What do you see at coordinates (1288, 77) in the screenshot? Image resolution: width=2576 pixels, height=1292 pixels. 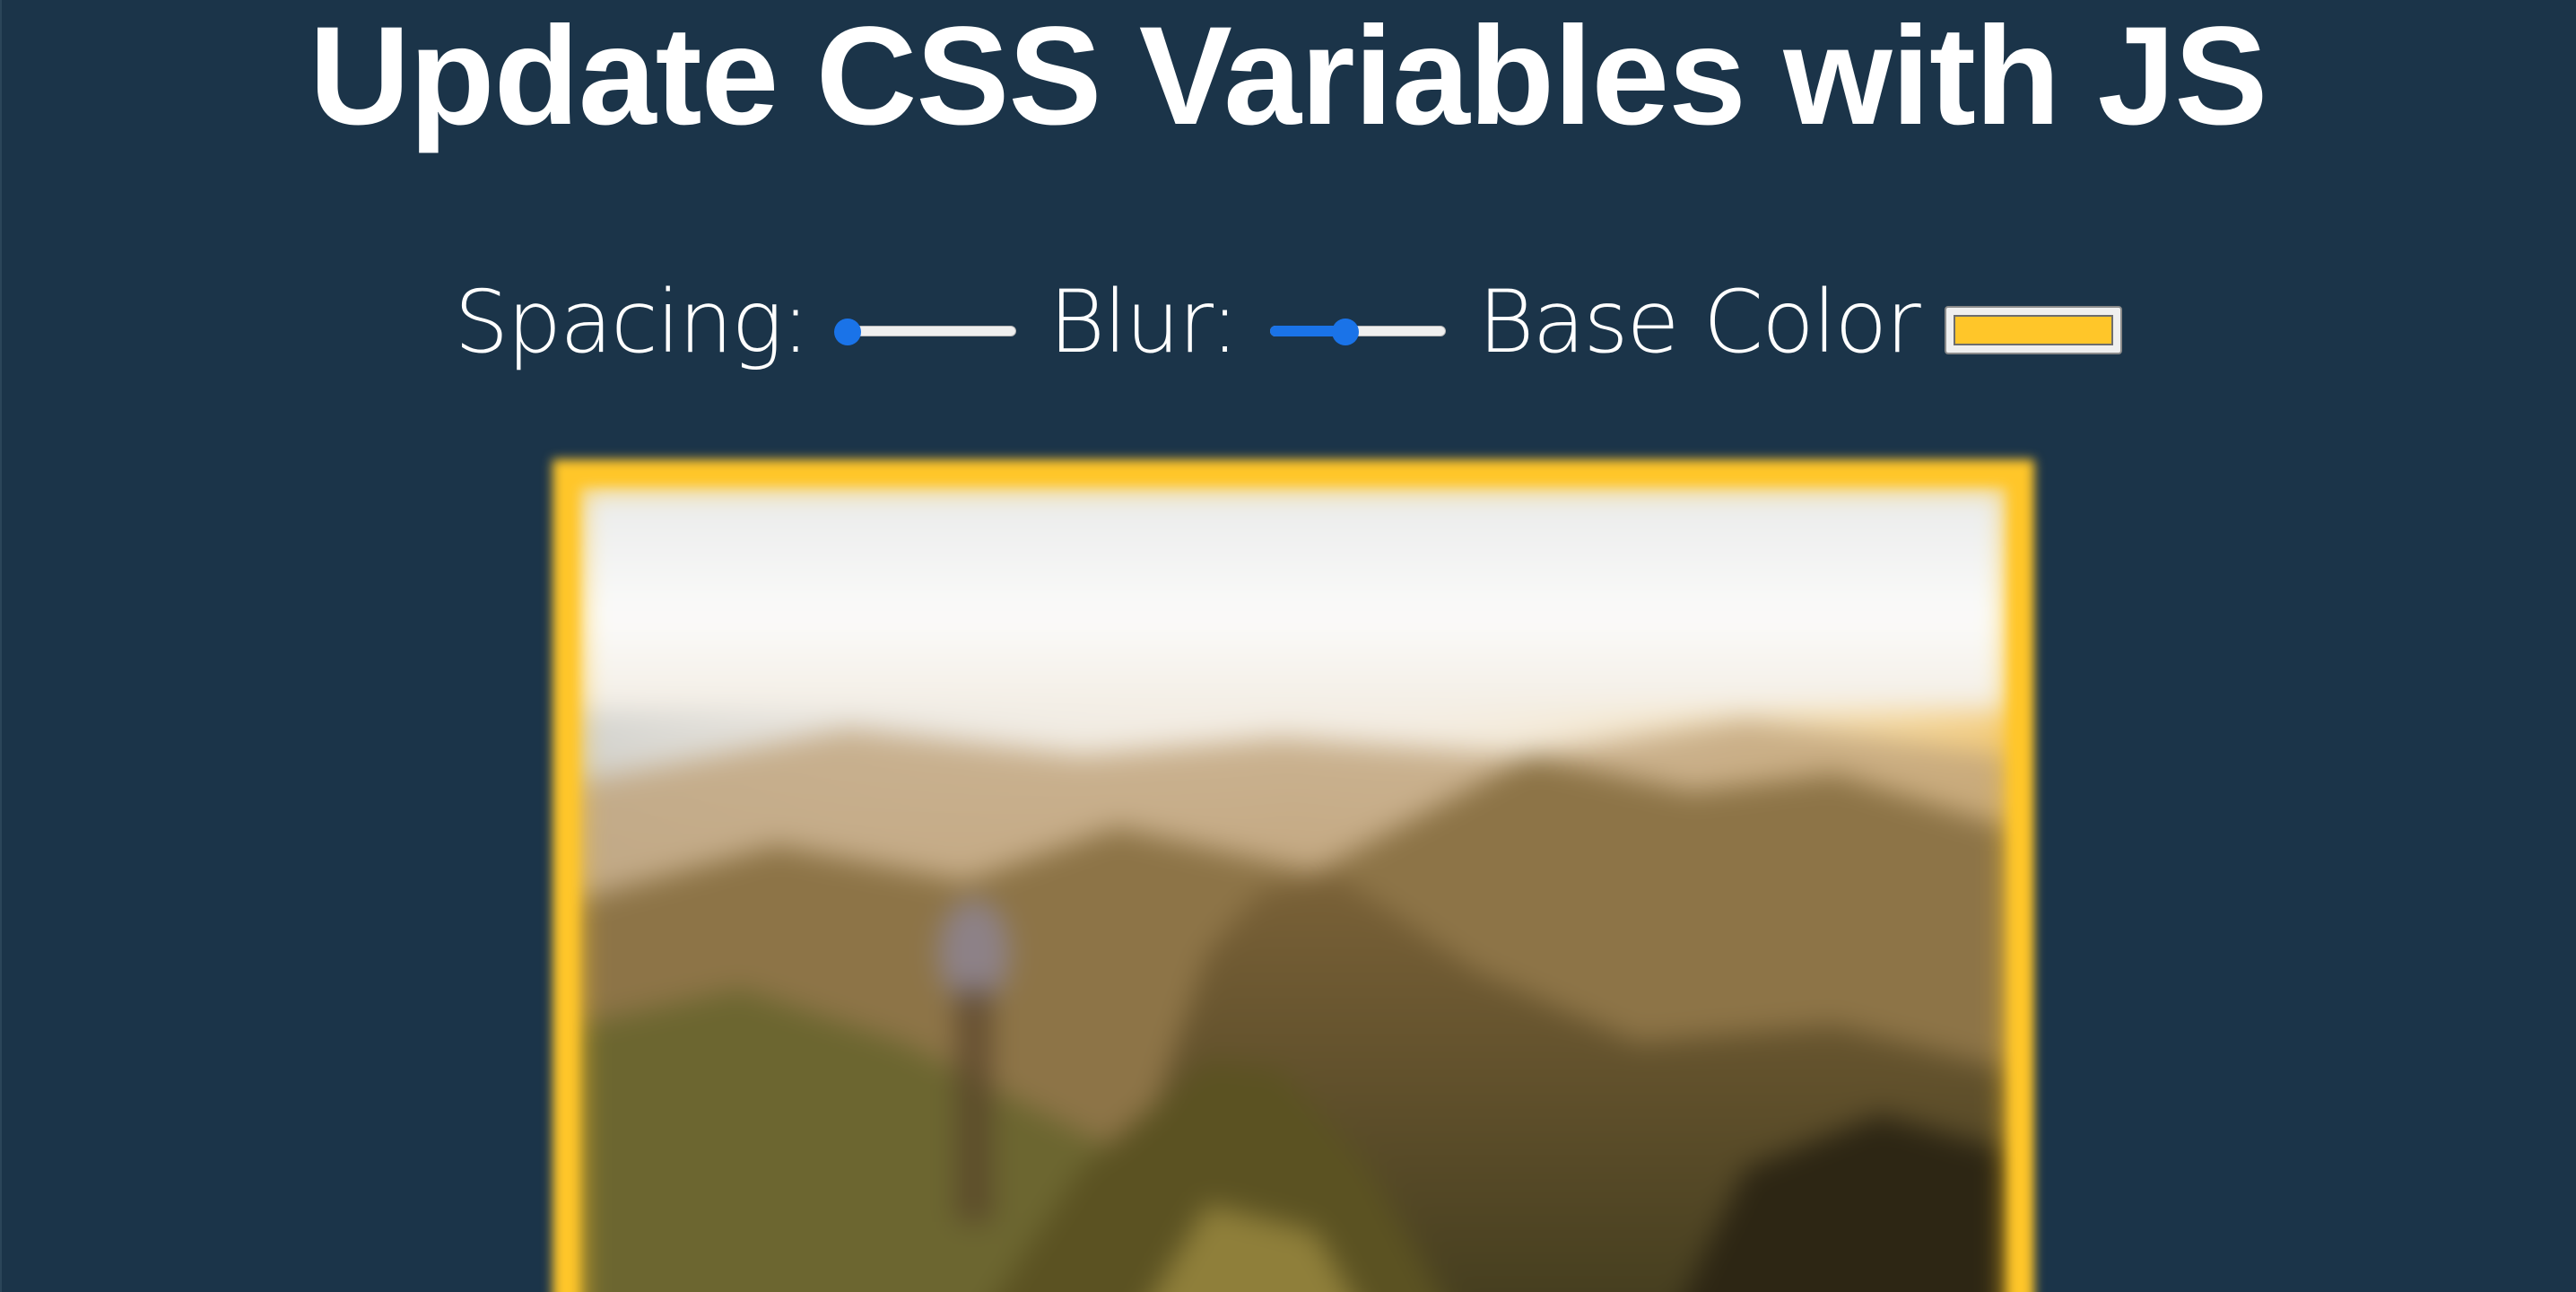 I see `page-title: Update CSS Variables with JS` at bounding box center [1288, 77].